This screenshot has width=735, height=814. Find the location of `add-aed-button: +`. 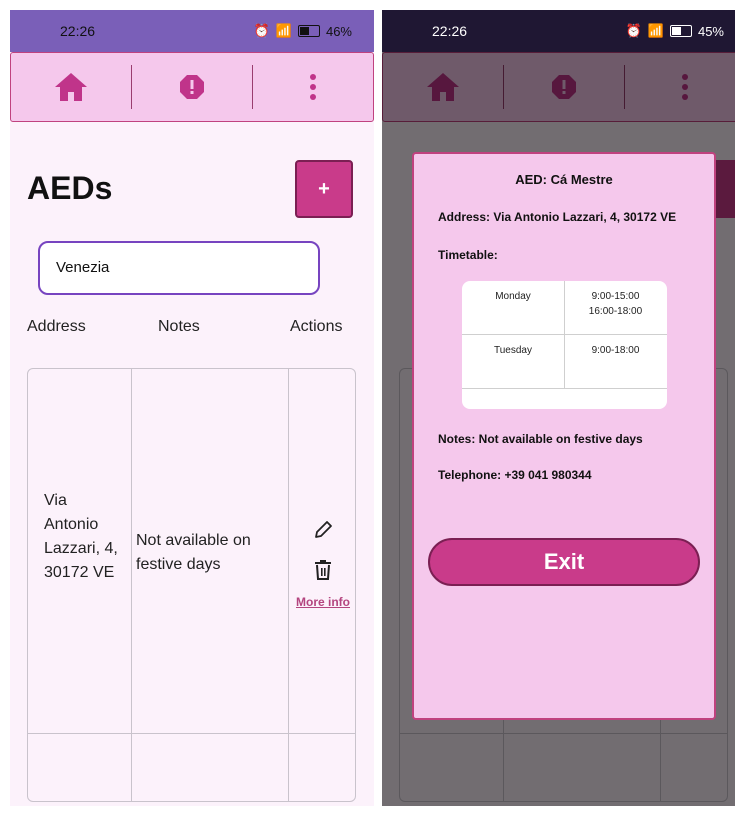

add-aed-button: + is located at coordinates (324, 189).